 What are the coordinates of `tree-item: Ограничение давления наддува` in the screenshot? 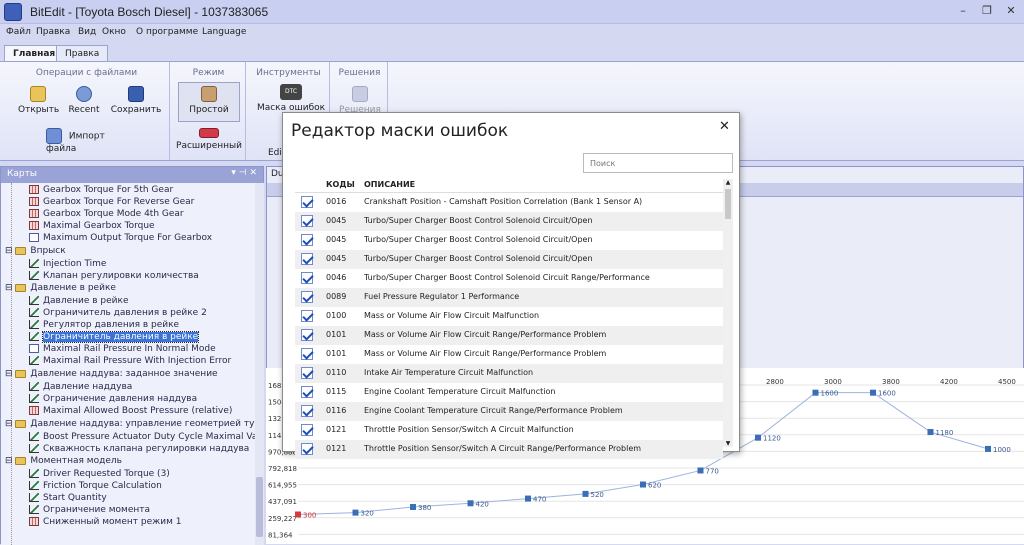 It's located at (113, 400).